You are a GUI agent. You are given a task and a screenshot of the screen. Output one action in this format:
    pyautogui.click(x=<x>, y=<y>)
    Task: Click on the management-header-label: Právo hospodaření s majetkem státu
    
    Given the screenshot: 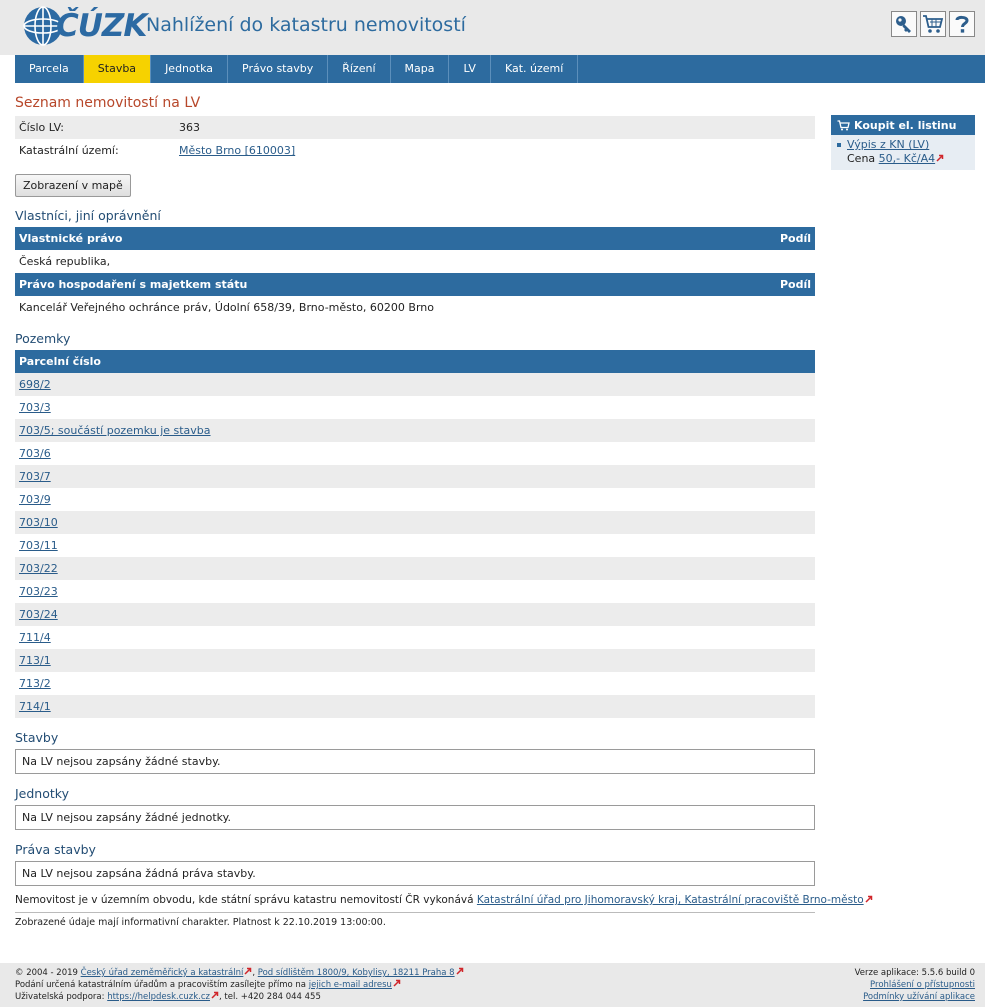 What is the action you would take?
    pyautogui.click(x=133, y=284)
    